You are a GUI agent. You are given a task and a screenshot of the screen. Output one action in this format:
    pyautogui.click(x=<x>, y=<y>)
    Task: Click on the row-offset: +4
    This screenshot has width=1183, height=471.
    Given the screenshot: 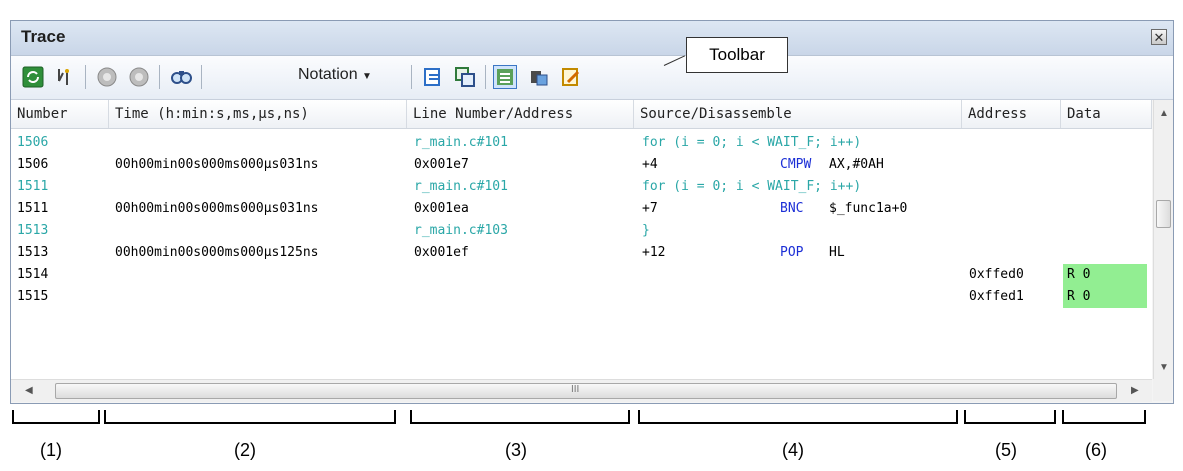 What is the action you would take?
    pyautogui.click(x=650, y=164)
    